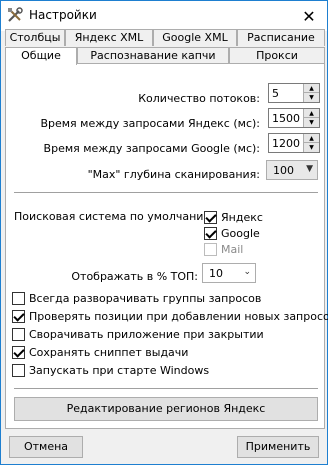 The width and height of the screenshot is (328, 465). Describe the element at coordinates (247, 272) in the screenshot. I see `chevron-down-icon: ⌄` at that location.